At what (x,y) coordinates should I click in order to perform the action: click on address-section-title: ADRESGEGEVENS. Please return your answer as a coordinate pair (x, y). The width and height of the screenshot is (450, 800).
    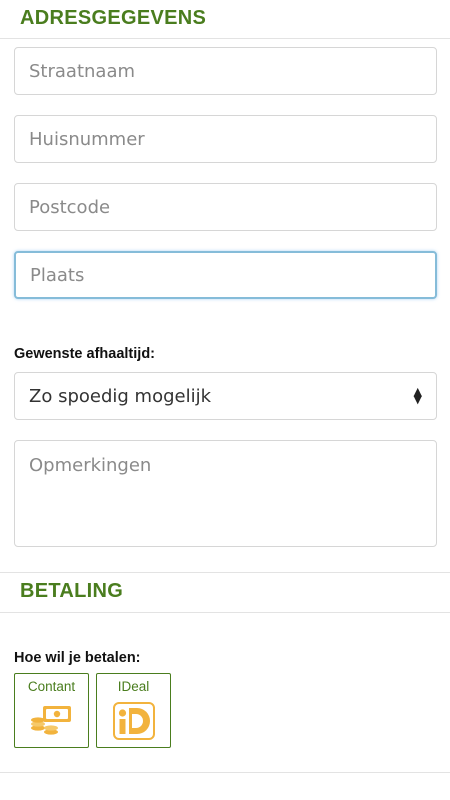
    Looking at the image, I should click on (113, 18).